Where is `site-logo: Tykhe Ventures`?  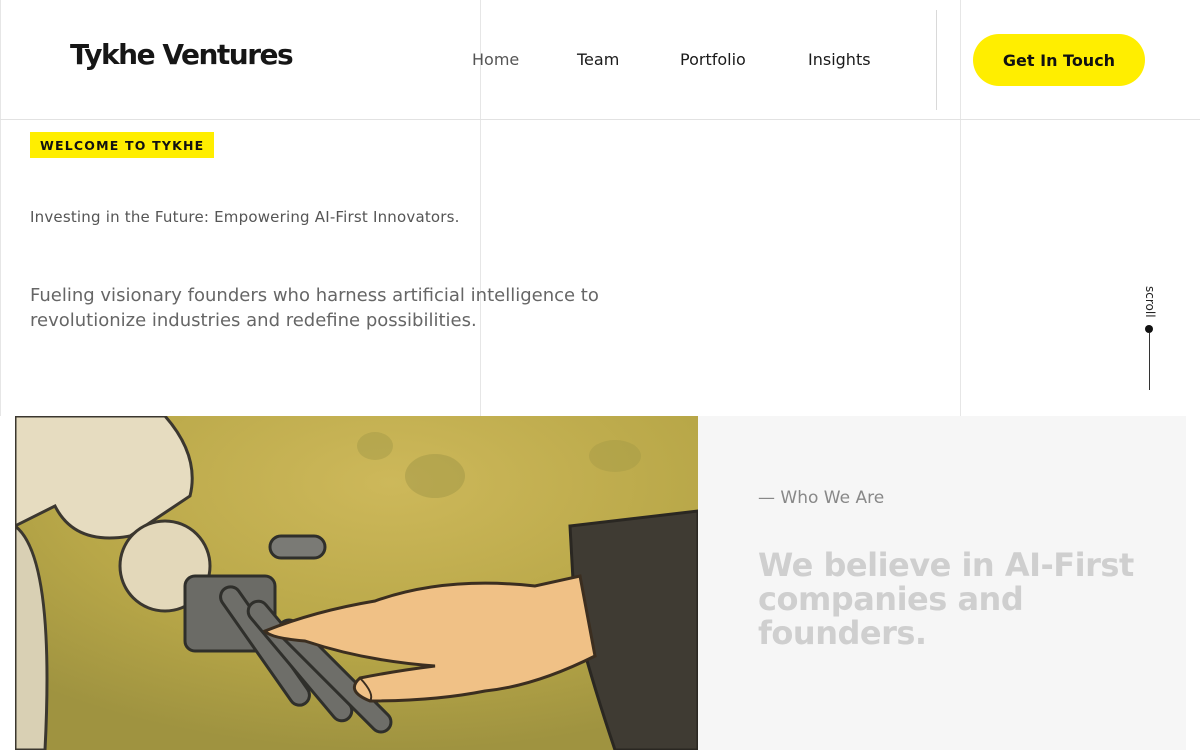 site-logo: Tykhe Ventures is located at coordinates (182, 54).